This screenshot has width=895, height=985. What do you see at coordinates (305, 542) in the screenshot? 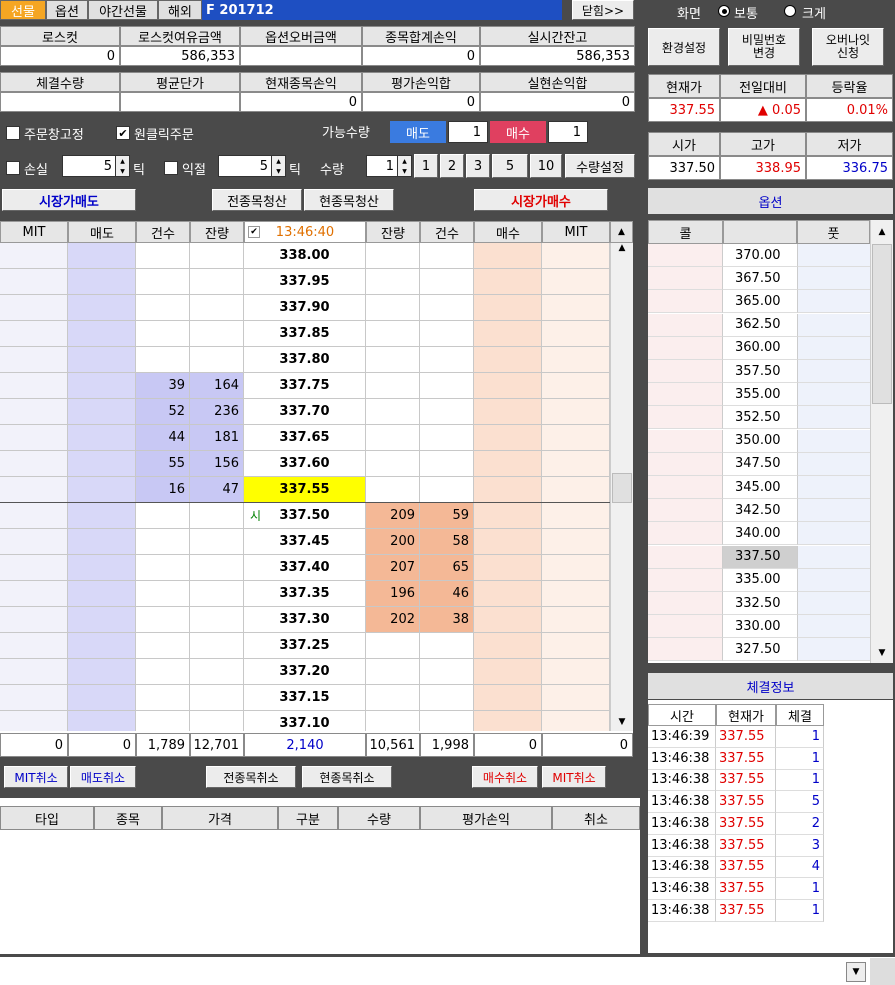
I see `ob-price-cell: 337.45` at bounding box center [305, 542].